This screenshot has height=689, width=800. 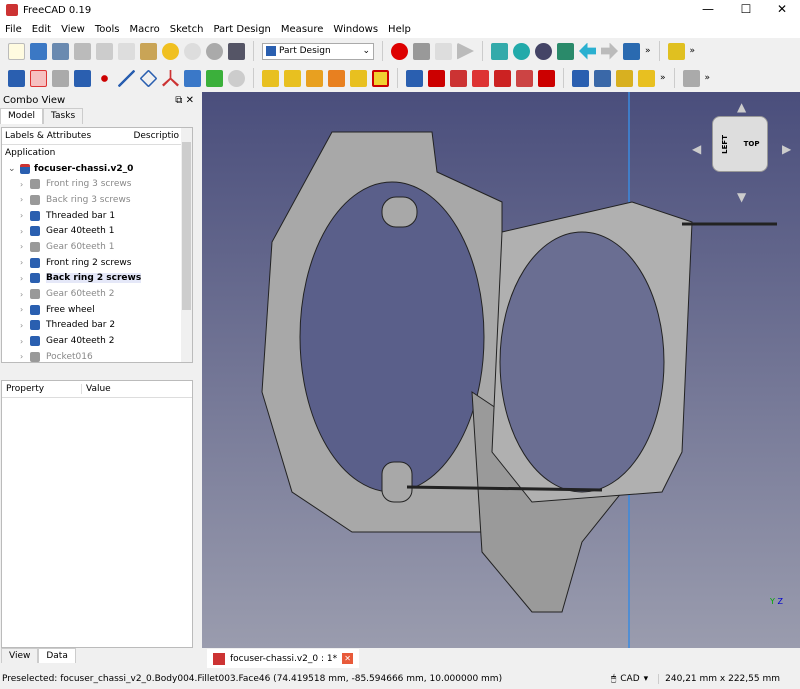 What do you see at coordinates (126, 51) in the screenshot?
I see `copy-icon` at bounding box center [126, 51].